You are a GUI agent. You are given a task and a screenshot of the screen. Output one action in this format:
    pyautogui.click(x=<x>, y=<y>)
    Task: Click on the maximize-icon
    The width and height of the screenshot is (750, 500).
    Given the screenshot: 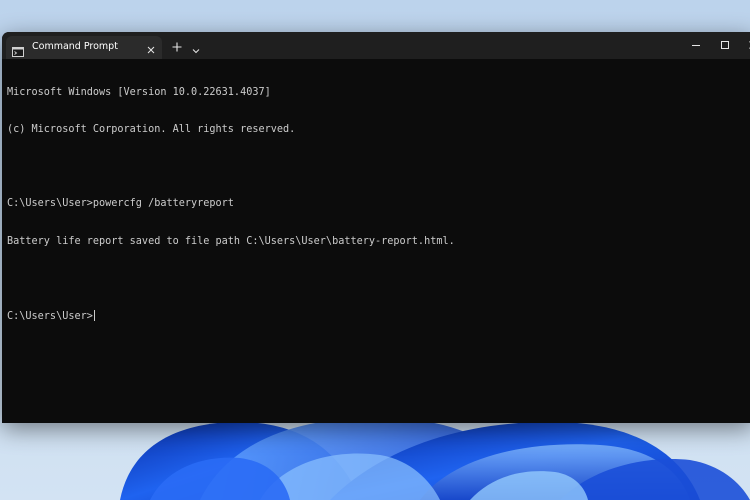 What is the action you would take?
    pyautogui.click(x=725, y=45)
    